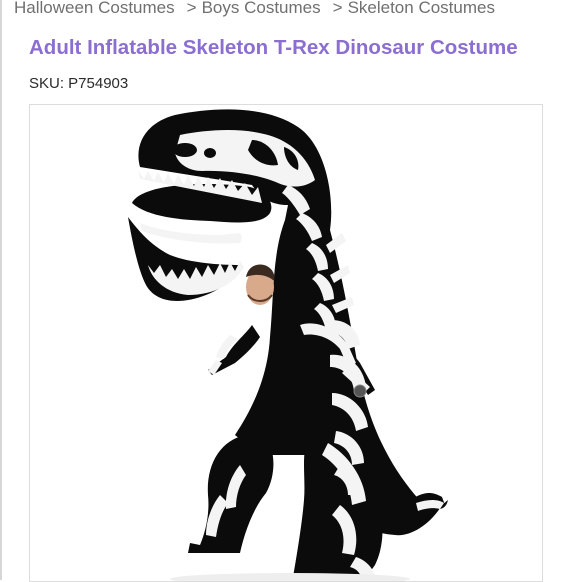 Image resolution: width=580 pixels, height=582 pixels. Describe the element at coordinates (79, 83) in the screenshot. I see `product-sku: SKU: P754903` at that location.